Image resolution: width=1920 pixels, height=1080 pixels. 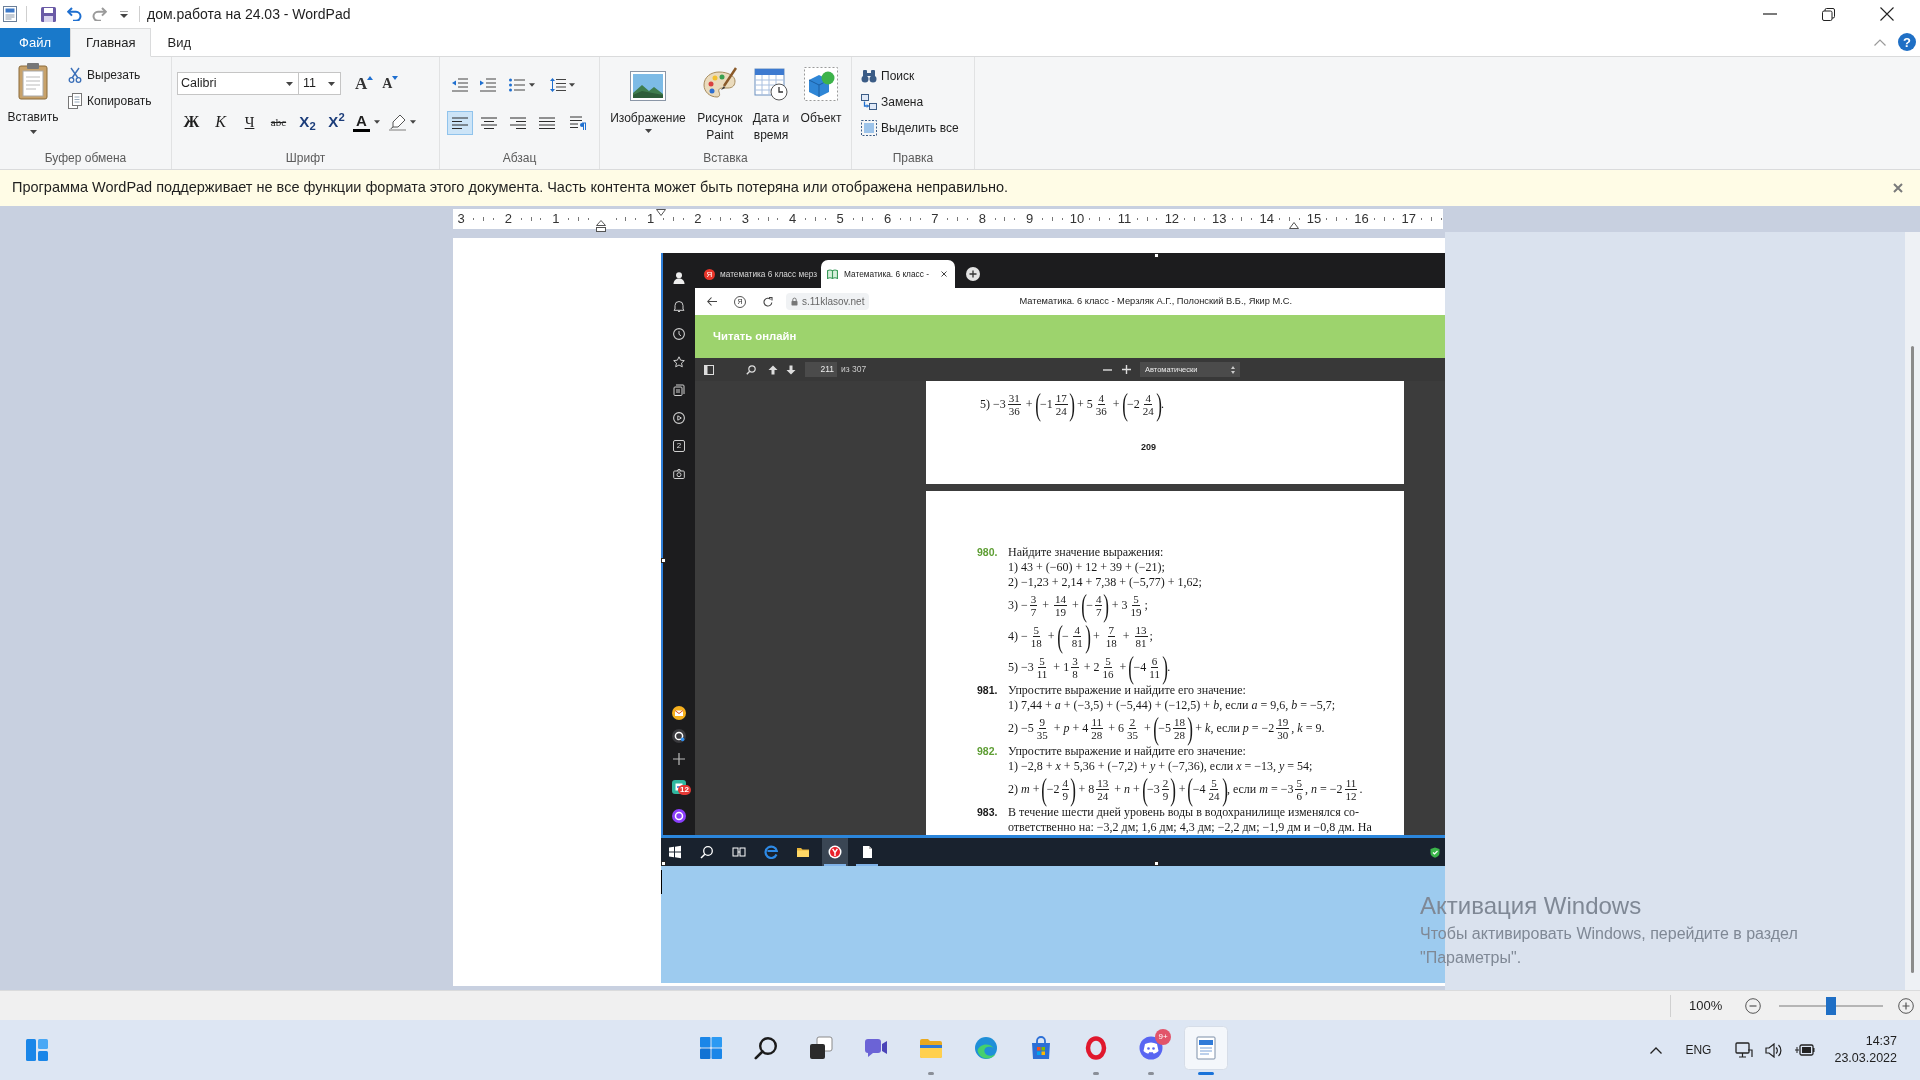 What do you see at coordinates (397, 122) in the screenshot?
I see `highlighter-icon` at bounding box center [397, 122].